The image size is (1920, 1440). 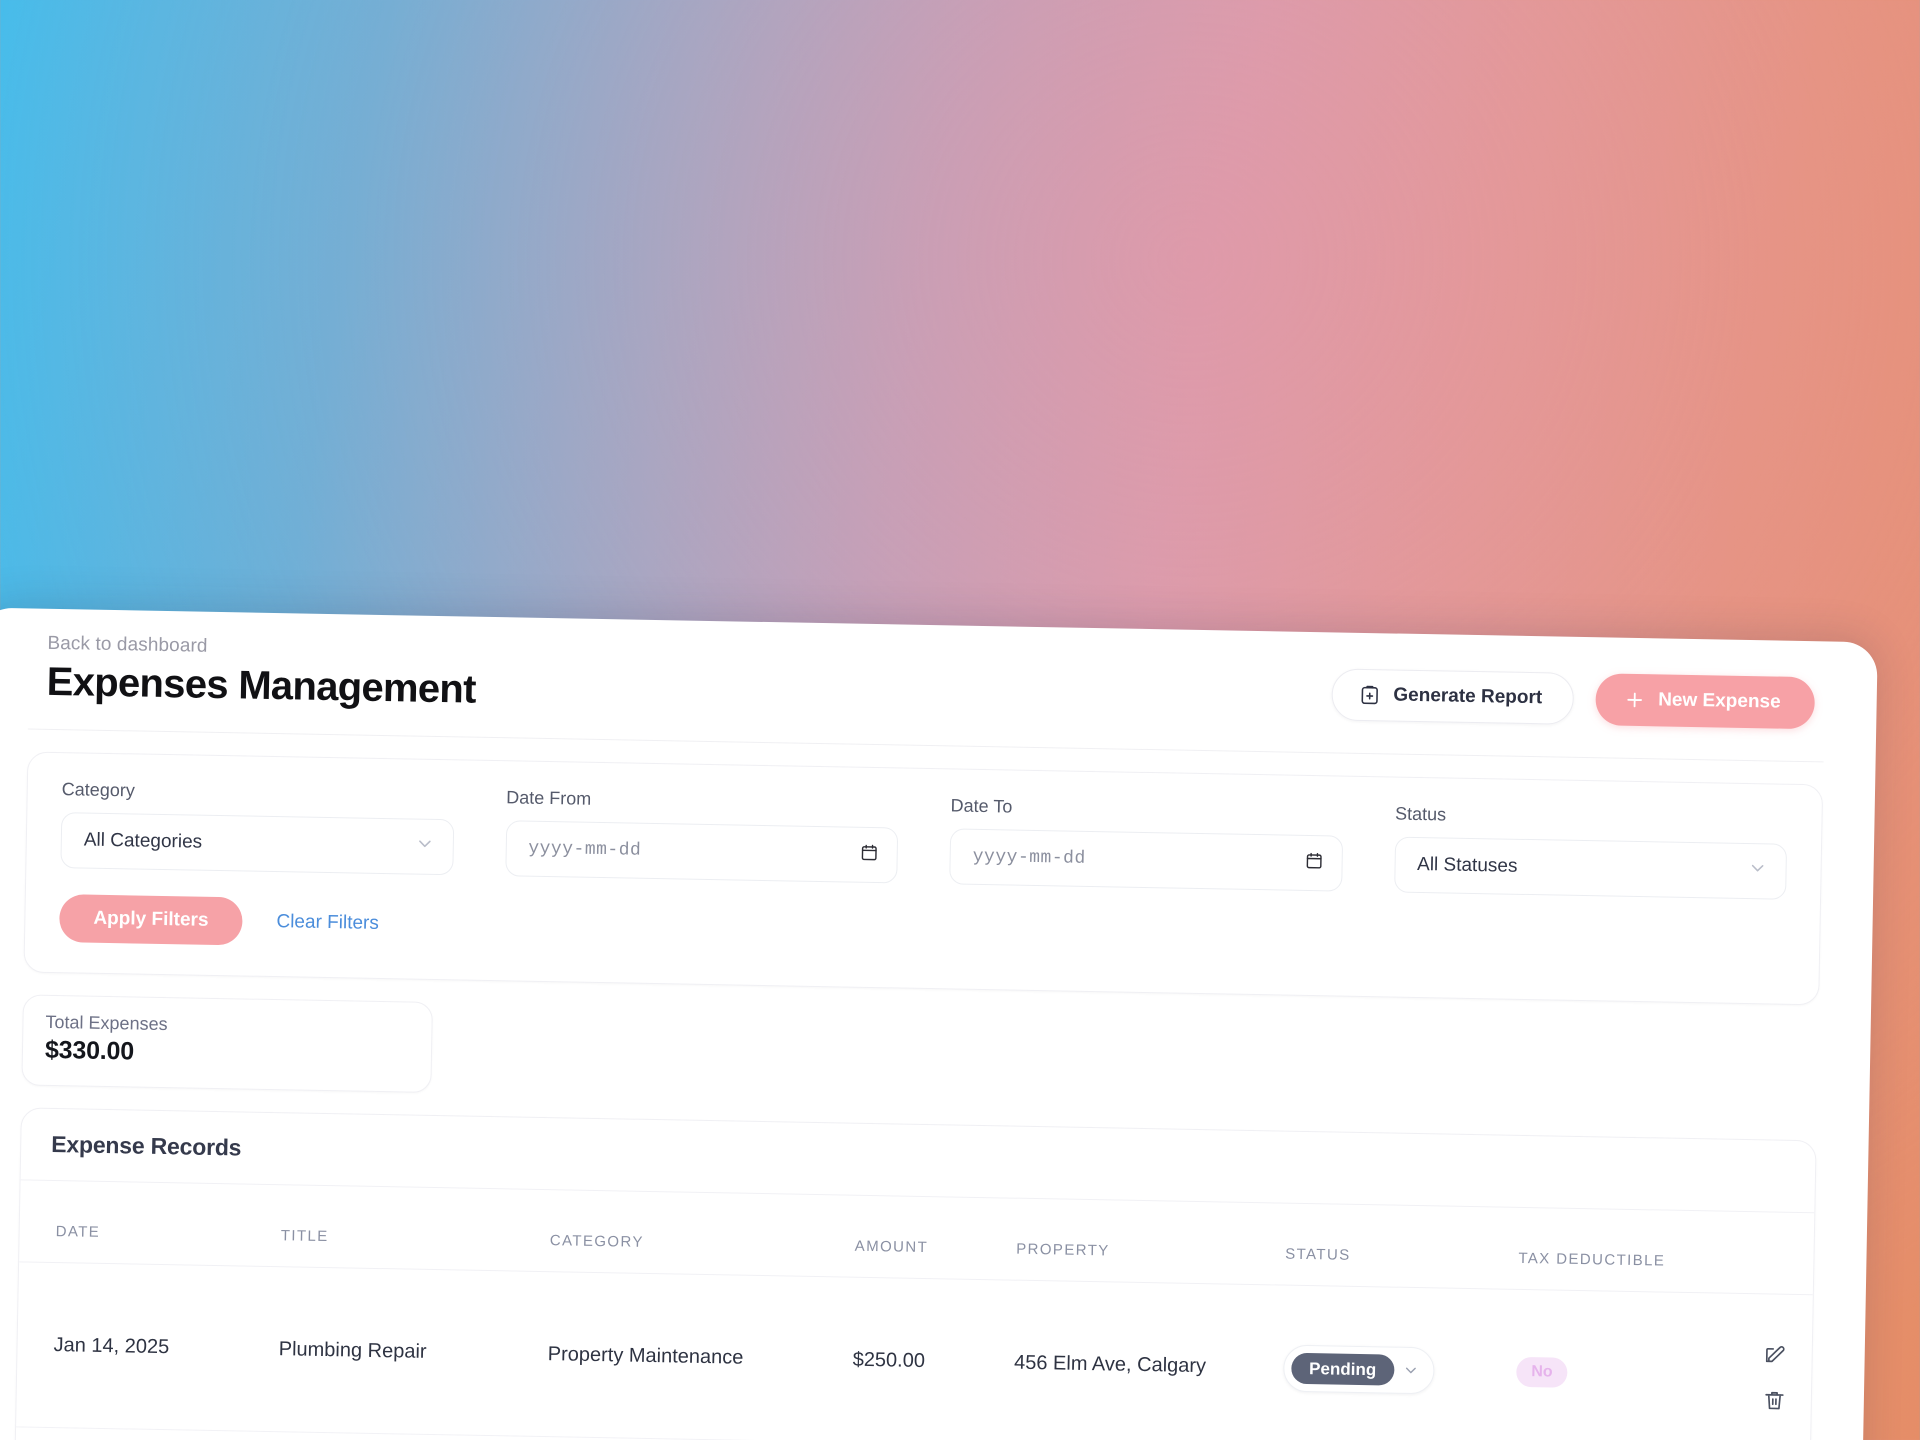 I want to click on filter-label-status: Status, so click(x=1420, y=814).